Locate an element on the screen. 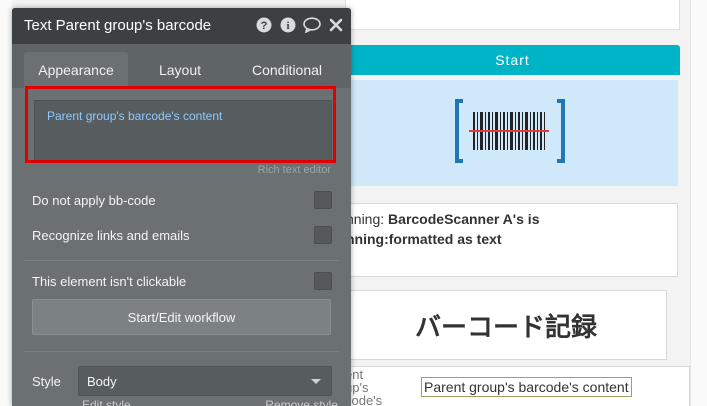 The image size is (707, 406). cell-text-fragment: ent up's code's is located at coordinates (364, 386).